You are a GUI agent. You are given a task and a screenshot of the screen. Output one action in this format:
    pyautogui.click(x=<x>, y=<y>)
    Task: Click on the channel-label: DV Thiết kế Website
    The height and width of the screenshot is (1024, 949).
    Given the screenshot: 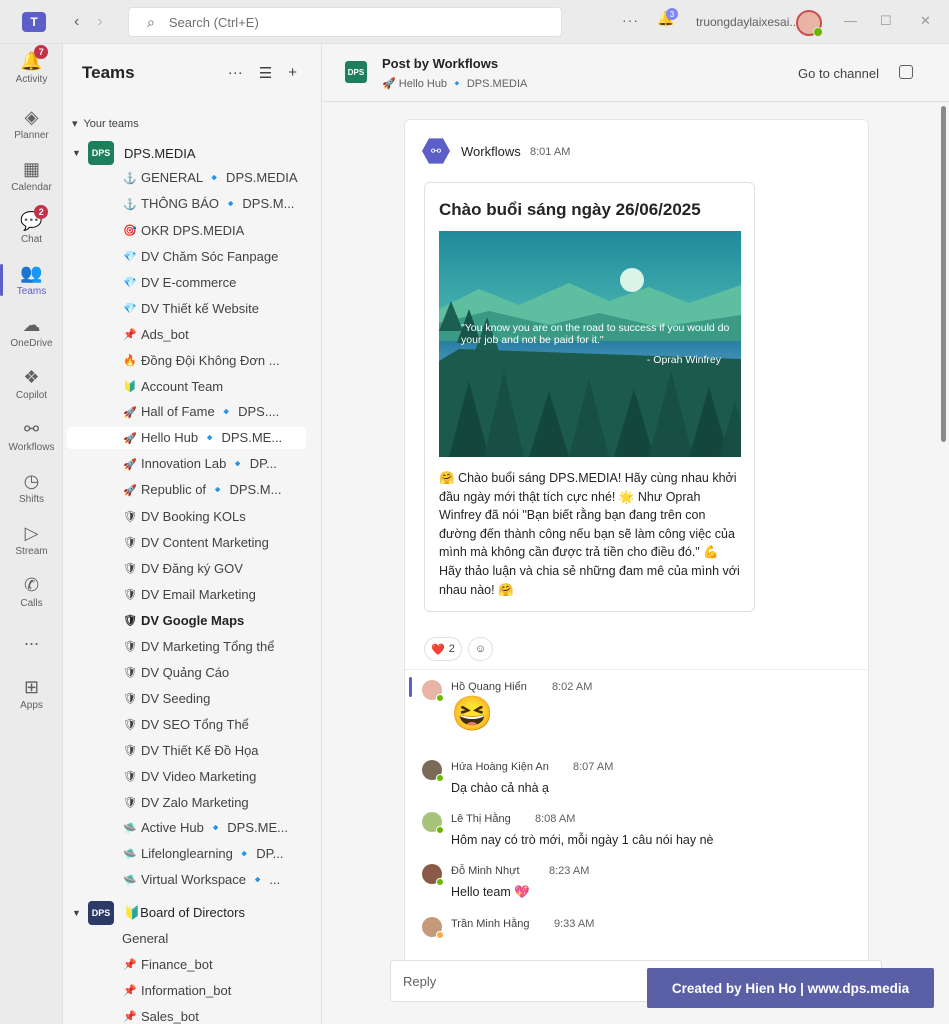 What is the action you would take?
    pyautogui.click(x=200, y=308)
    